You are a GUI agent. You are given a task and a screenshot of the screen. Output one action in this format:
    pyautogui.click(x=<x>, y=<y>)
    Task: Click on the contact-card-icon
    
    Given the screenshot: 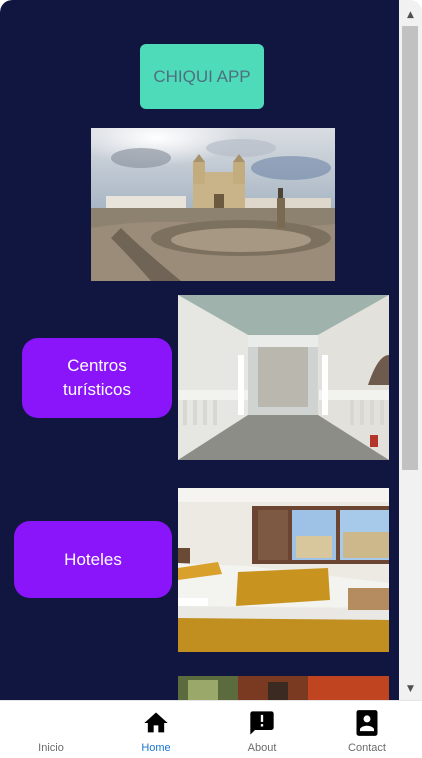 What is the action you would take?
    pyautogui.click(x=367, y=723)
    